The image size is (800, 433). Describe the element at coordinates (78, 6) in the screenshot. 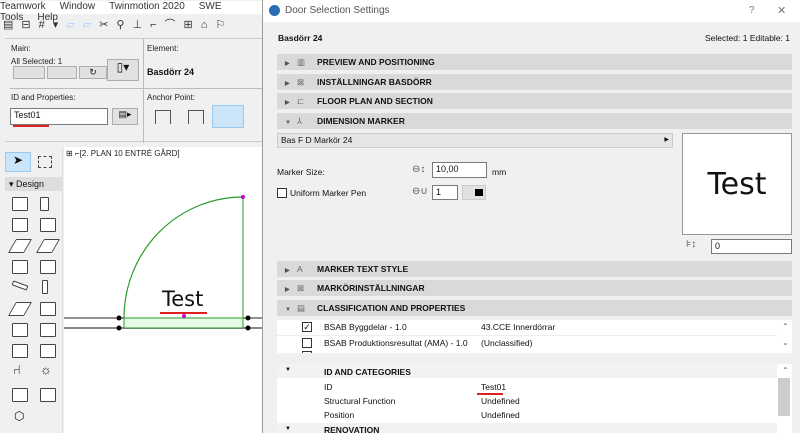

I see `menu-window: Window` at that location.